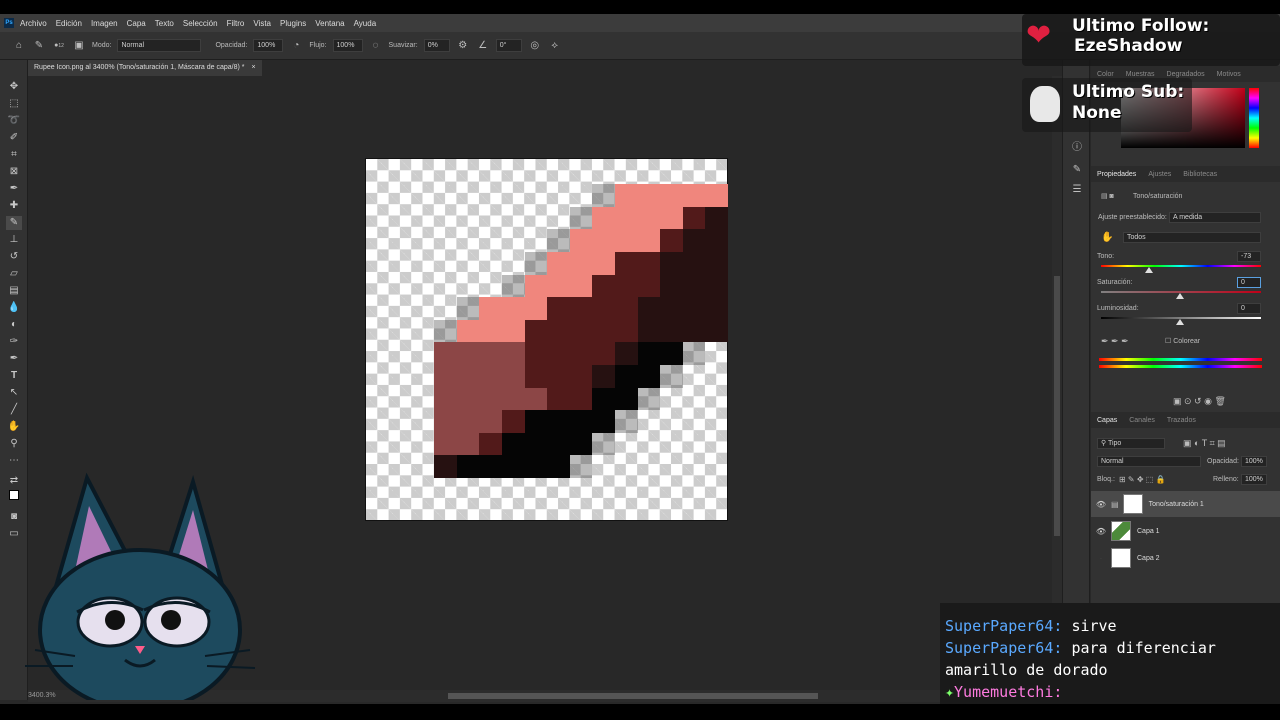 This screenshot has height=720, width=1280. Describe the element at coordinates (347, 45) in the screenshot. I see `flow-input: 100%` at that location.